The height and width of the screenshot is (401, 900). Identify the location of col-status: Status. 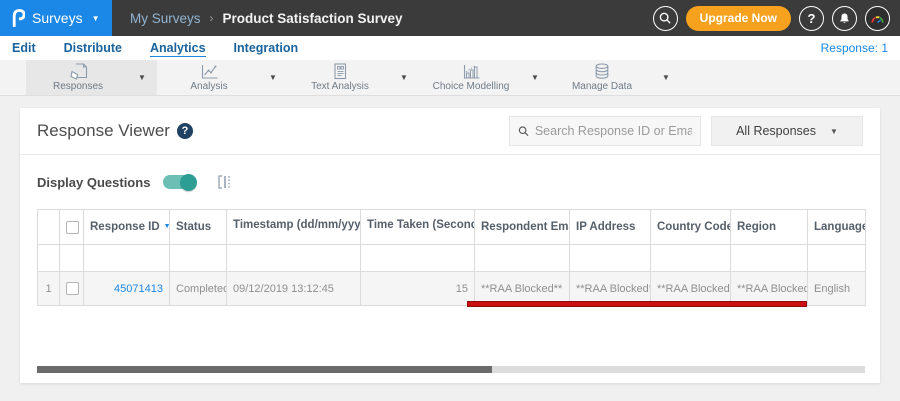
(198, 227).